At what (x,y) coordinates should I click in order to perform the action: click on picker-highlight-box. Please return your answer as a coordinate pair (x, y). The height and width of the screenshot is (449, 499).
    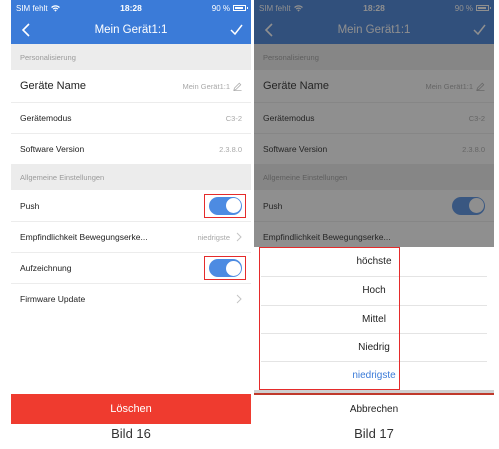
    Looking at the image, I should click on (329, 318).